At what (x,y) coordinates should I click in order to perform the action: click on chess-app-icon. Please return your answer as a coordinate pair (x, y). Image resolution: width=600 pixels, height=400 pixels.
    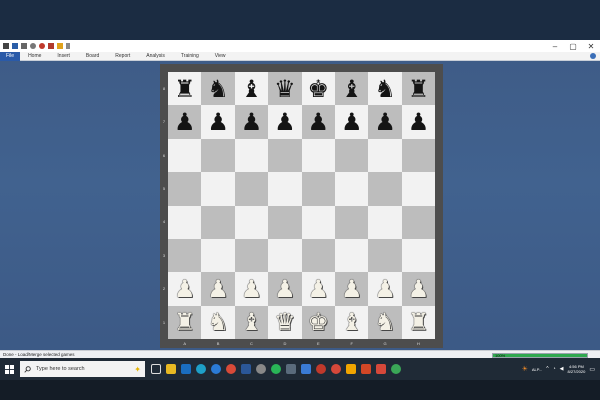
    Looking at the image, I should click on (261, 369).